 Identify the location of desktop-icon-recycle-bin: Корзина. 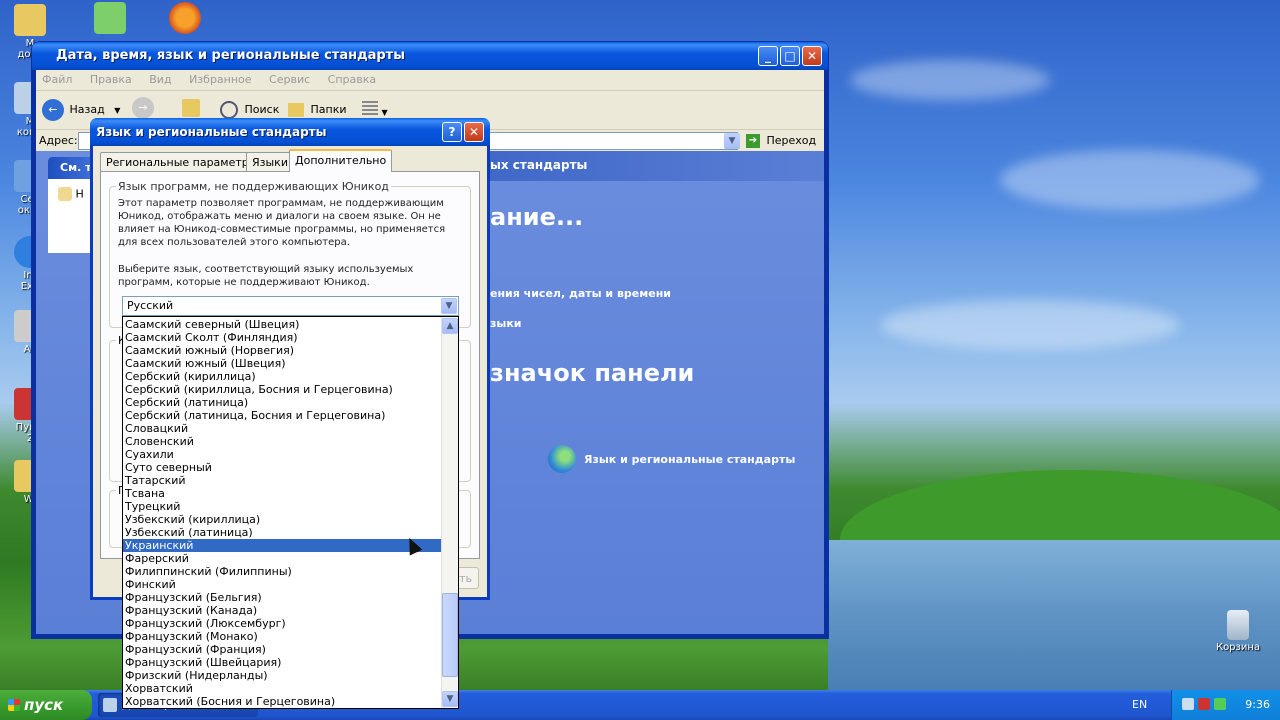
(1238, 631).